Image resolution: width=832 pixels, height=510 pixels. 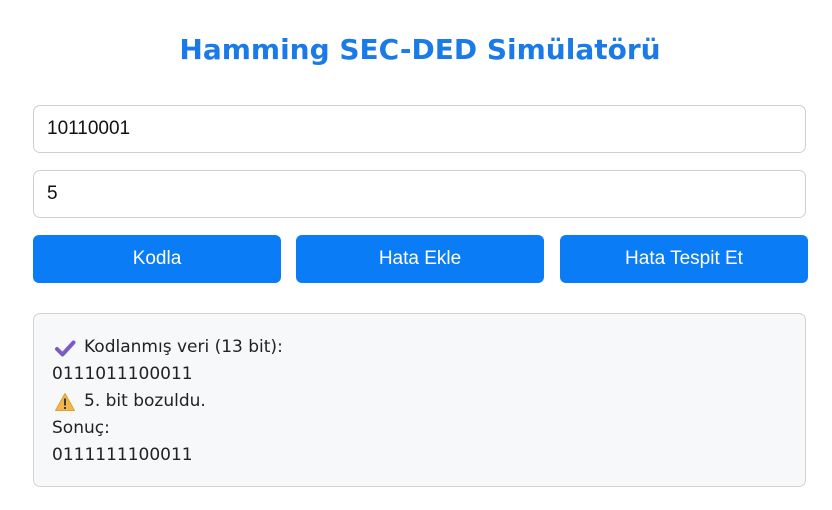 I want to click on encoded-bits: 0111011100011, so click(x=122, y=374).